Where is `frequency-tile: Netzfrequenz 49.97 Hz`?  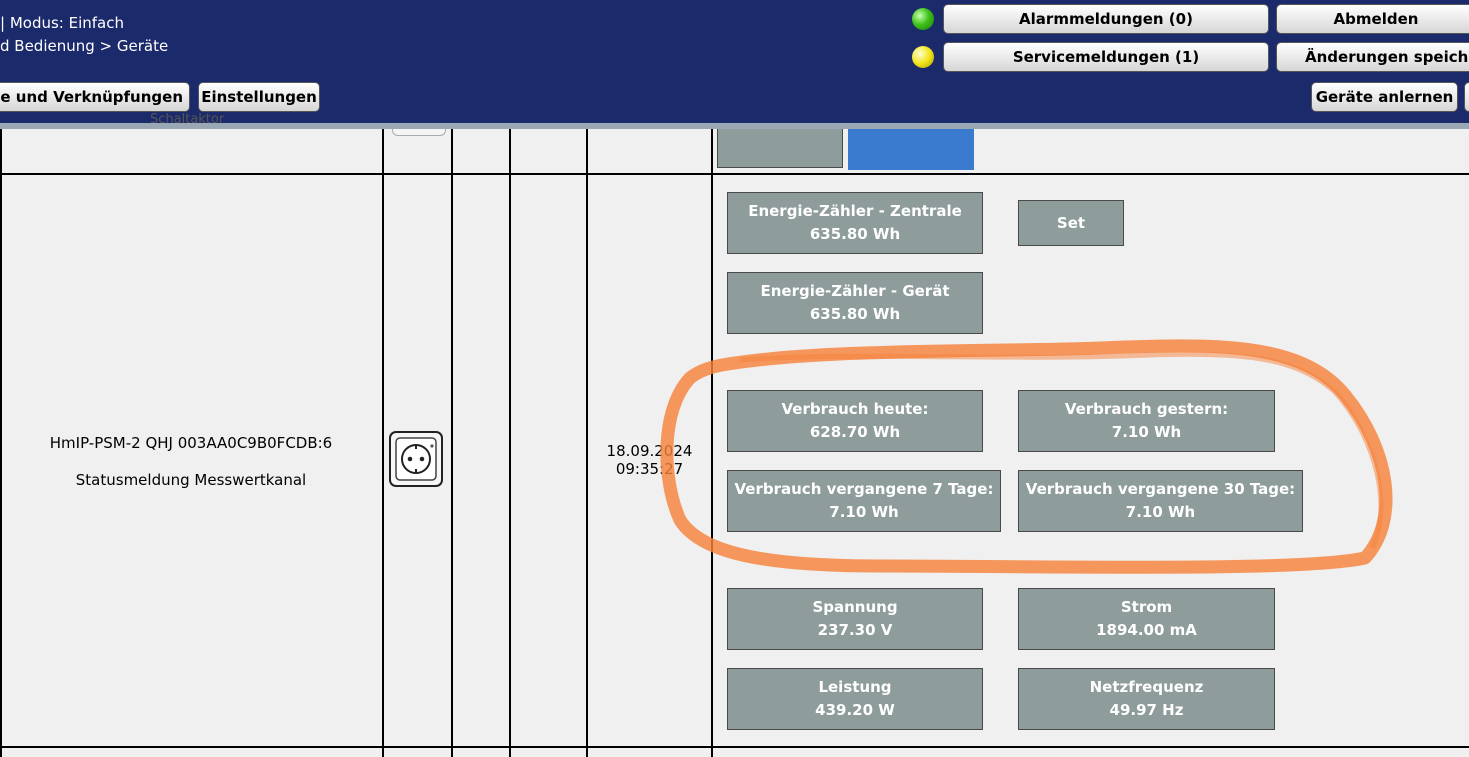 frequency-tile: Netzfrequenz 49.97 Hz is located at coordinates (1146, 699).